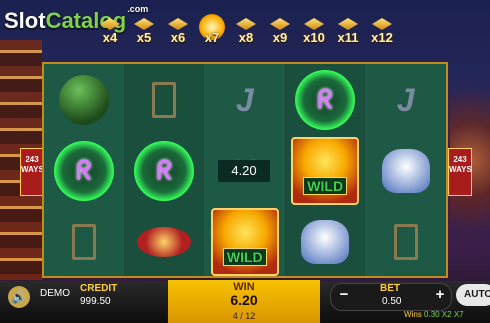  Describe the element at coordinates (314, 31) in the screenshot. I see `multiplier-x10: x10` at that location.